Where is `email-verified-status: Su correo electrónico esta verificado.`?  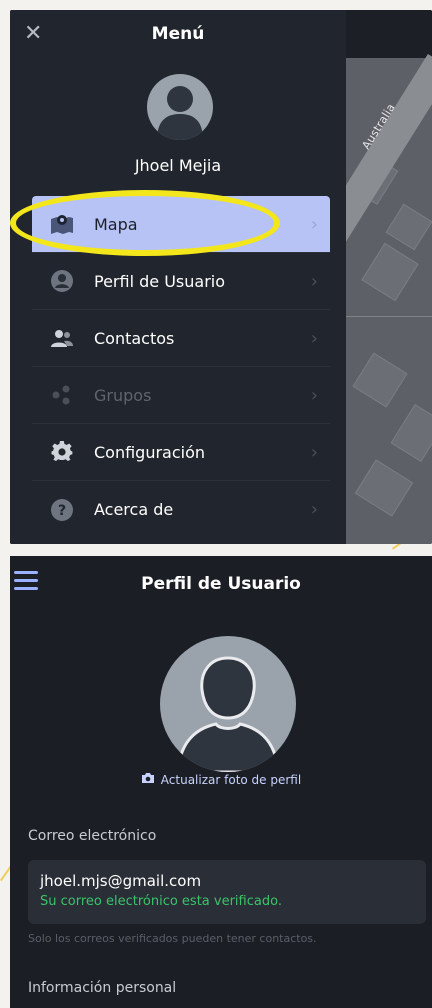 email-verified-status: Su correo electrónico esta verificado. is located at coordinates (161, 901).